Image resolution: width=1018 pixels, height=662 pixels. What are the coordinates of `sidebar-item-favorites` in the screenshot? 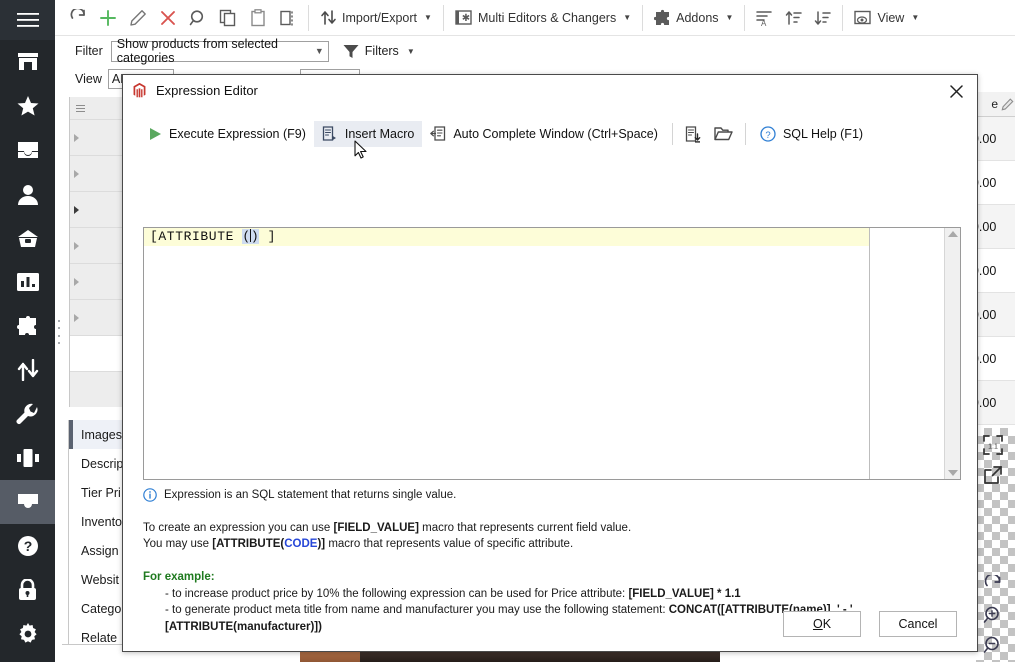 It's located at (27, 106).